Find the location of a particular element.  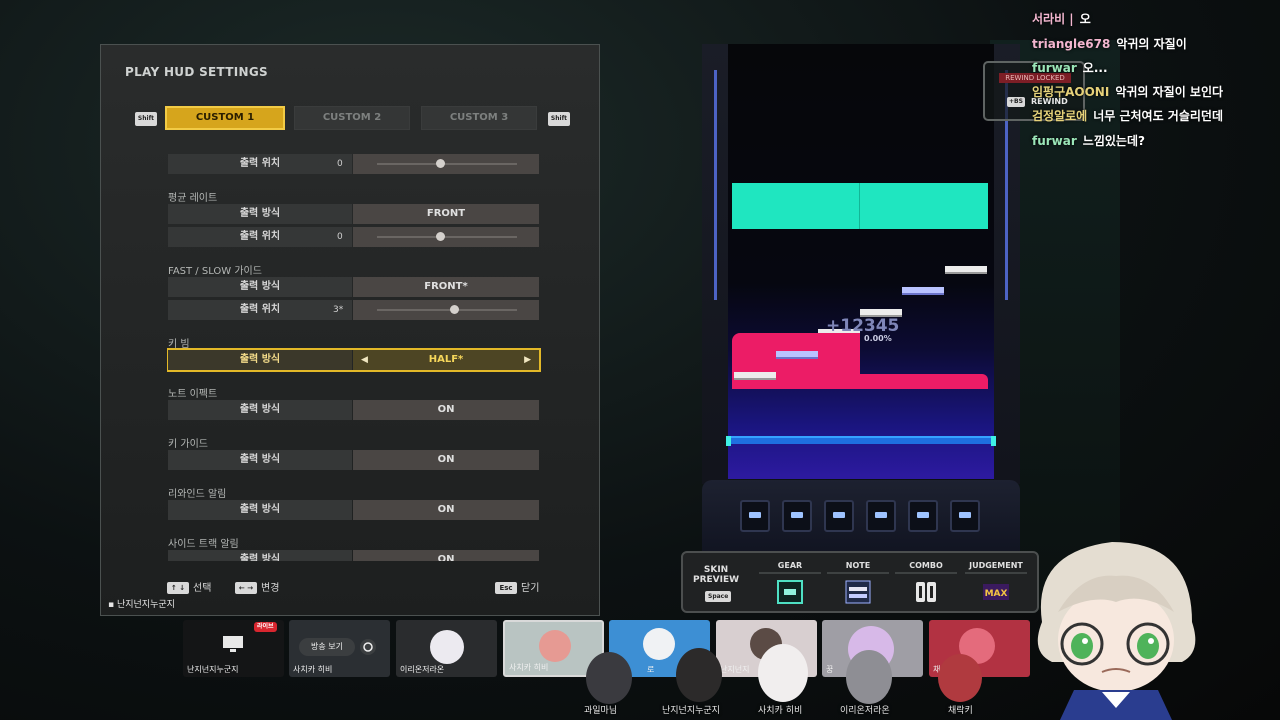

skin-judgement-option: JUDGEMENT MAX is located at coordinates (996, 584).